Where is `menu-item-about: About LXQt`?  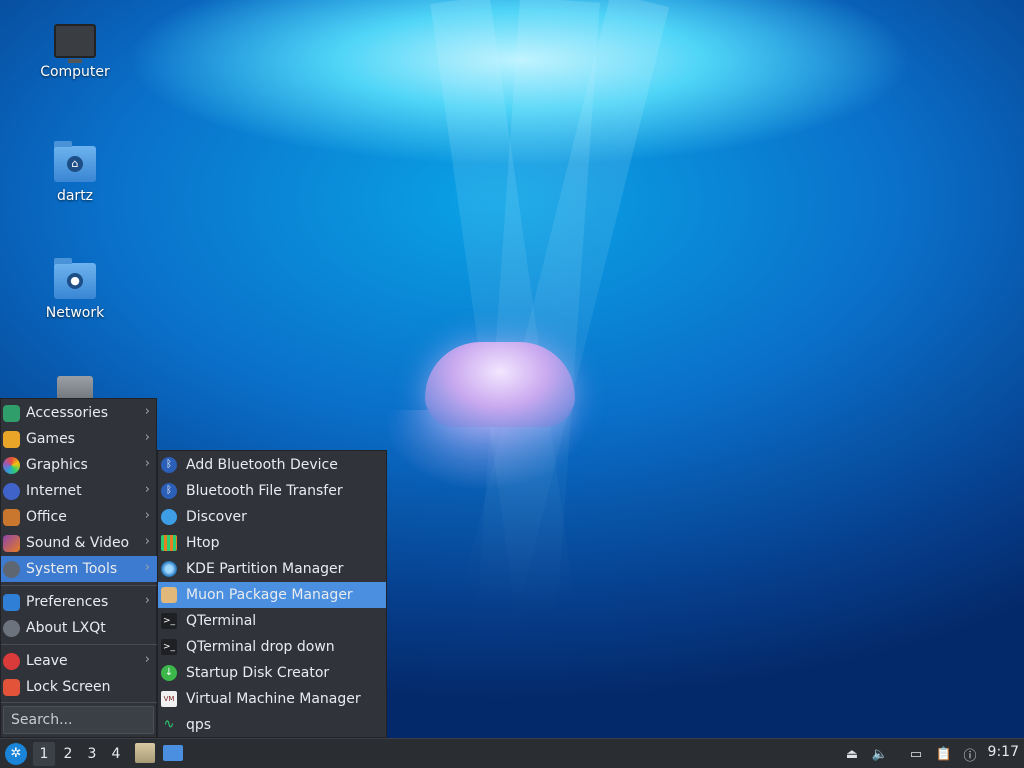 menu-item-about: About LXQt is located at coordinates (79, 628).